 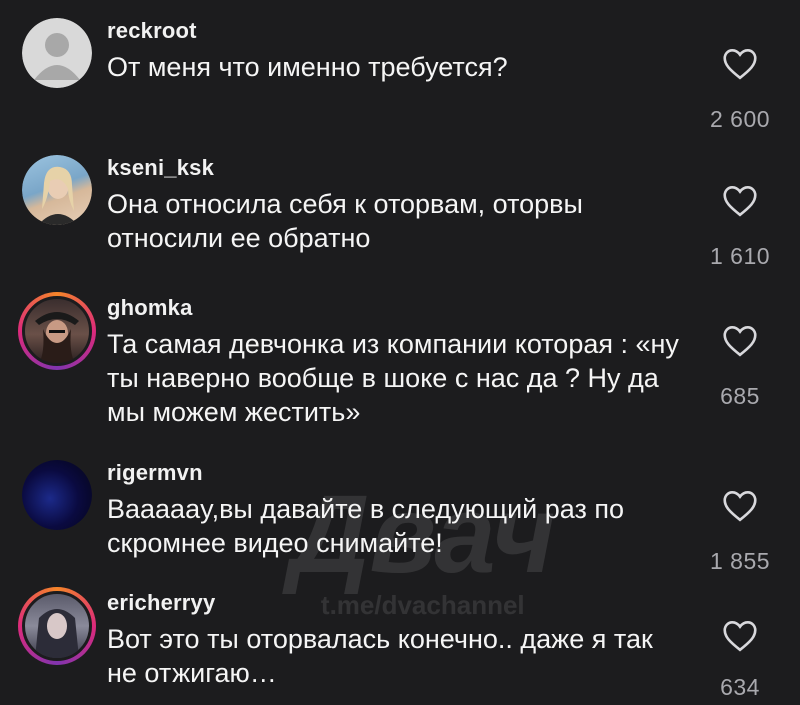 What do you see at coordinates (161, 603) in the screenshot?
I see `comment-username: ericherryy` at bounding box center [161, 603].